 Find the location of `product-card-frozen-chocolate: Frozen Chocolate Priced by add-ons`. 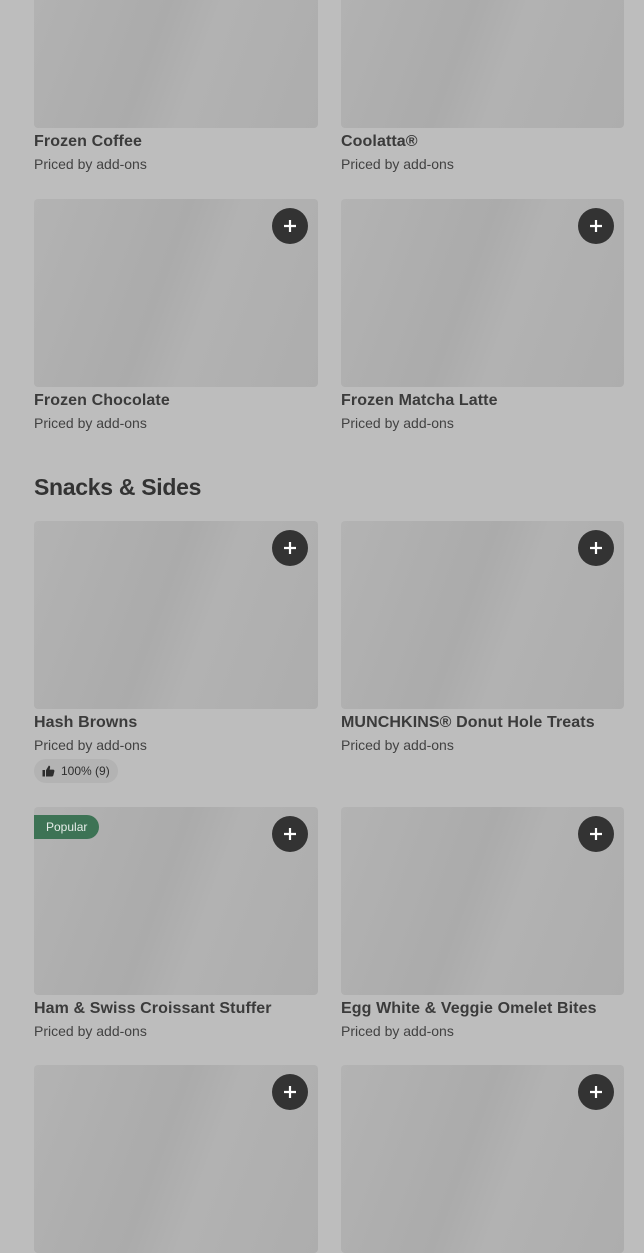

product-card-frozen-chocolate: Frozen Chocolate Priced by add-ons is located at coordinates (176, 315).